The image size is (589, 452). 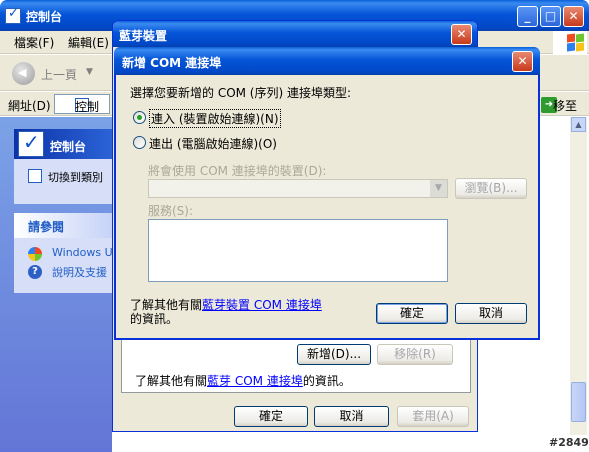 I want to click on go-label: 移至, so click(x=565, y=106).